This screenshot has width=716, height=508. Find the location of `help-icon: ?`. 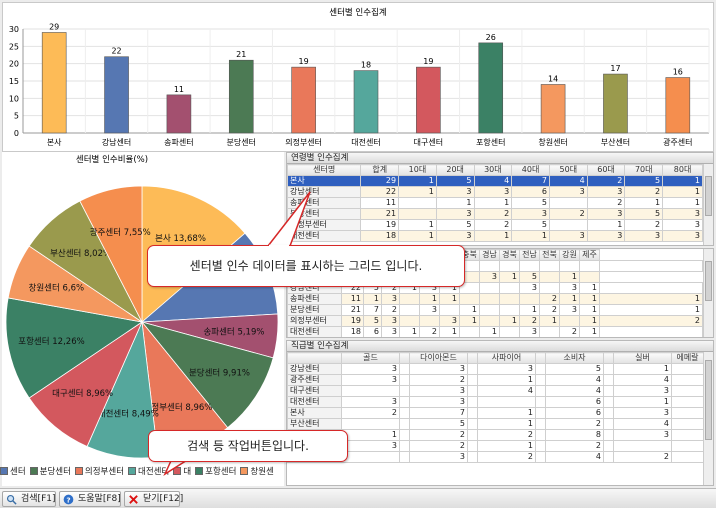

help-icon: ? is located at coordinates (68, 499).